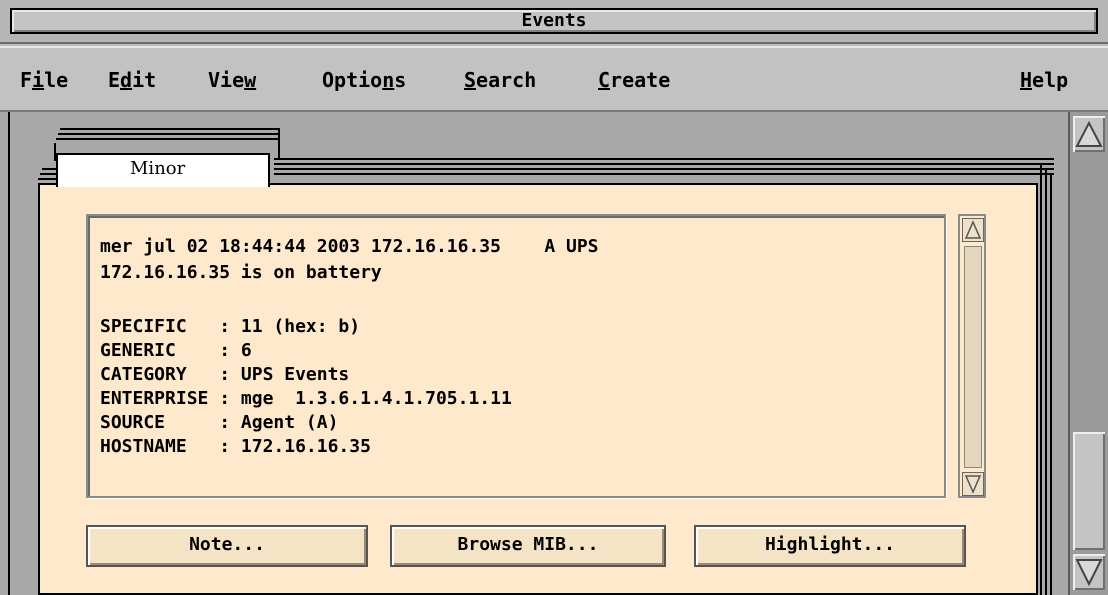 Image resolution: width=1108 pixels, height=595 pixels. Describe the element at coordinates (219, 422) in the screenshot. I see `field-source: SOURCE : Agent (A)` at that location.